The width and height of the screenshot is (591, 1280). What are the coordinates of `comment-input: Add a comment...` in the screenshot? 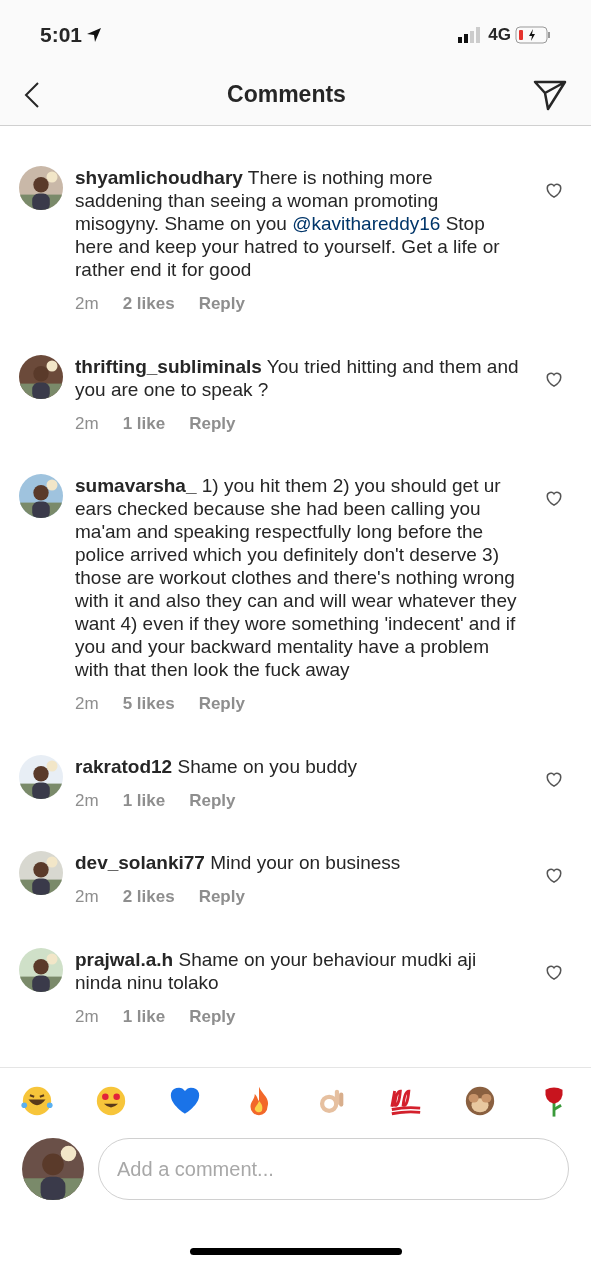 It's located at (333, 1169).